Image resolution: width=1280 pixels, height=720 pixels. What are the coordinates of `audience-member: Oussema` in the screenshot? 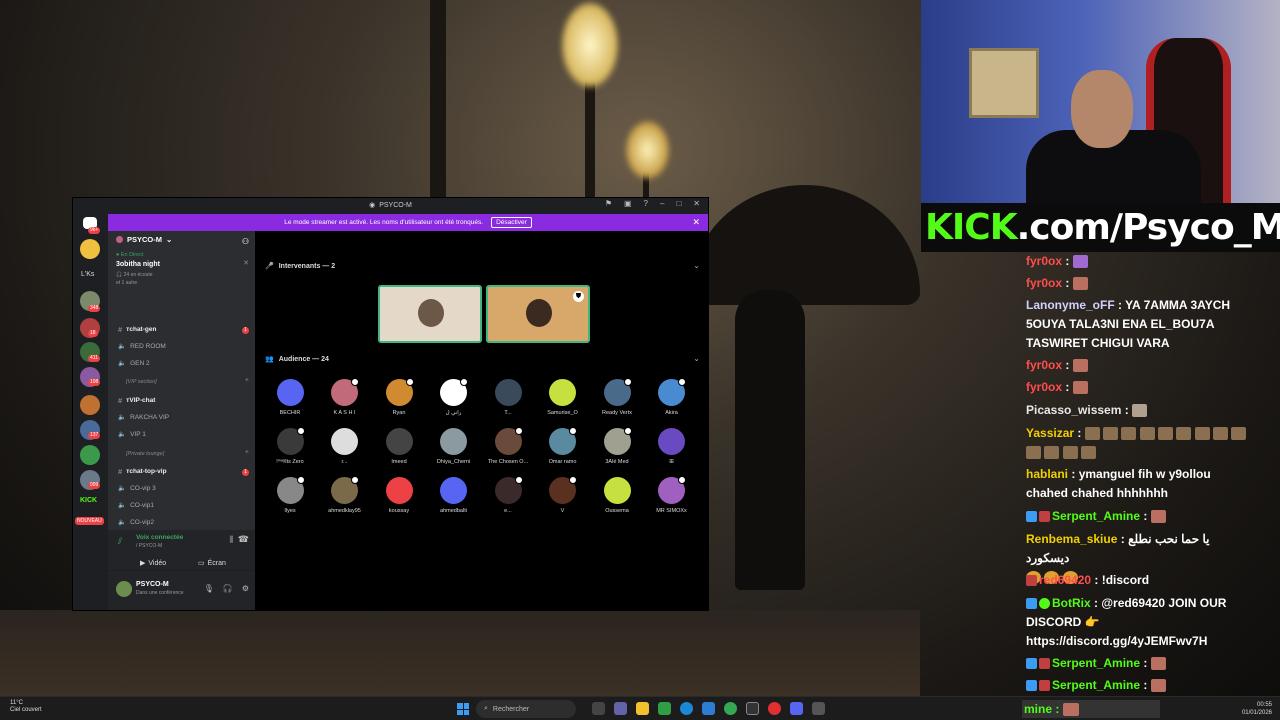 It's located at (617, 495).